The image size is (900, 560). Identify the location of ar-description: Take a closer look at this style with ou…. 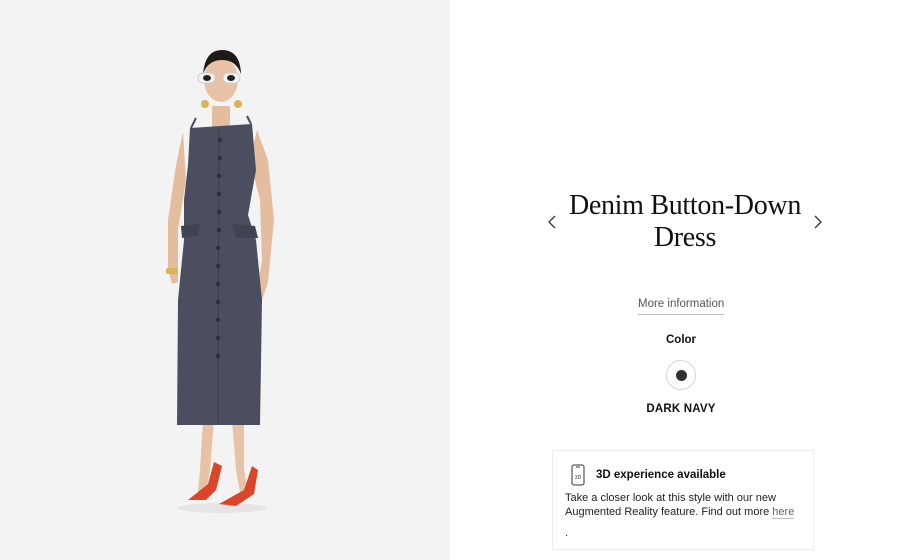
(687, 505).